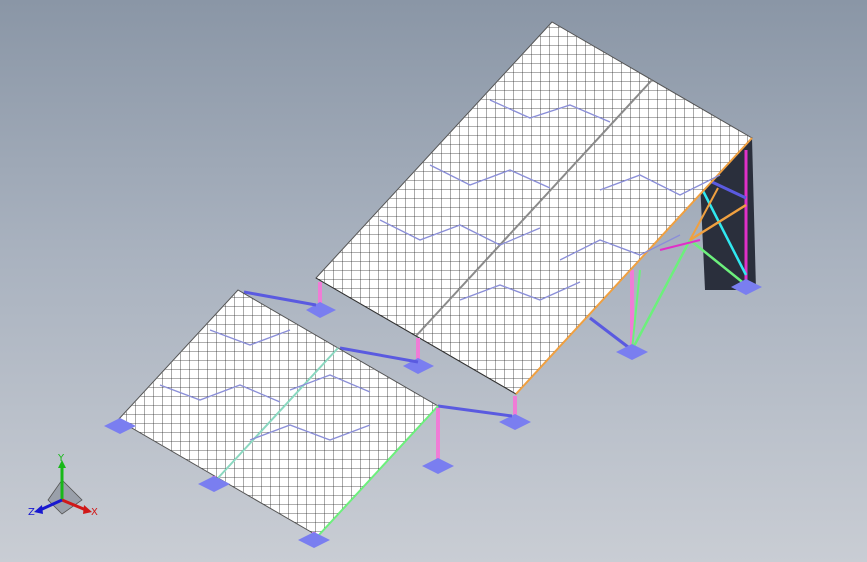 The width and height of the screenshot is (867, 562). Describe the element at coordinates (63, 485) in the screenshot. I see `orientation-triad: Y X Z` at that location.